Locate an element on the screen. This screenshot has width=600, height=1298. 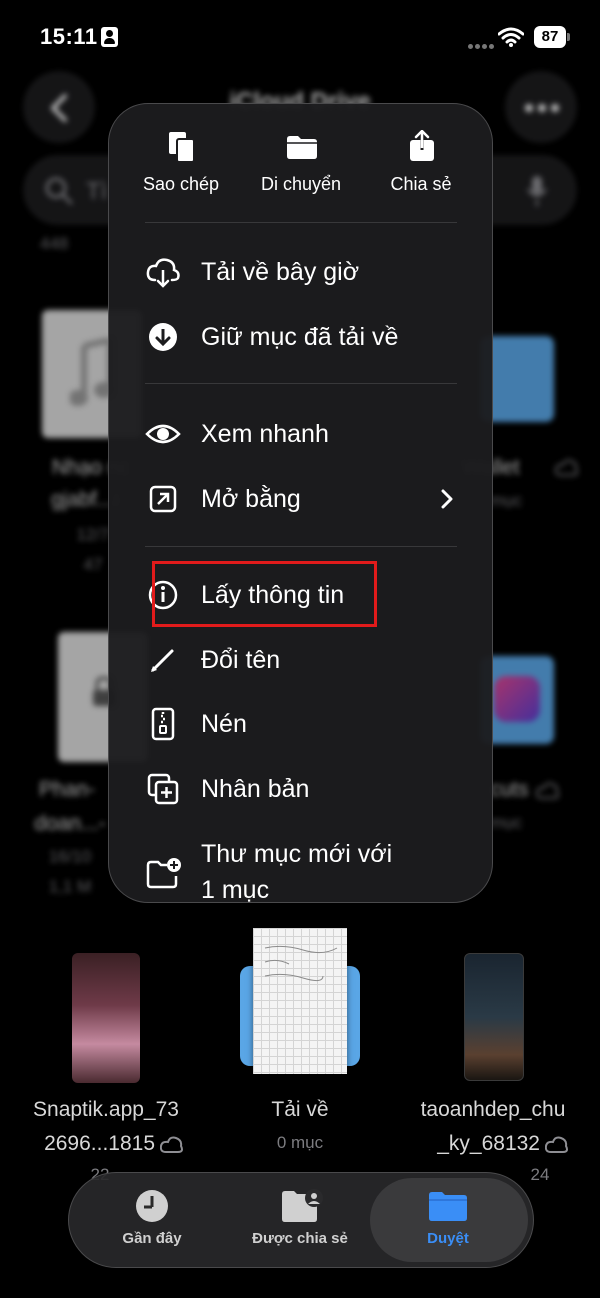
signal-icon is located at coordinates (482, 42).